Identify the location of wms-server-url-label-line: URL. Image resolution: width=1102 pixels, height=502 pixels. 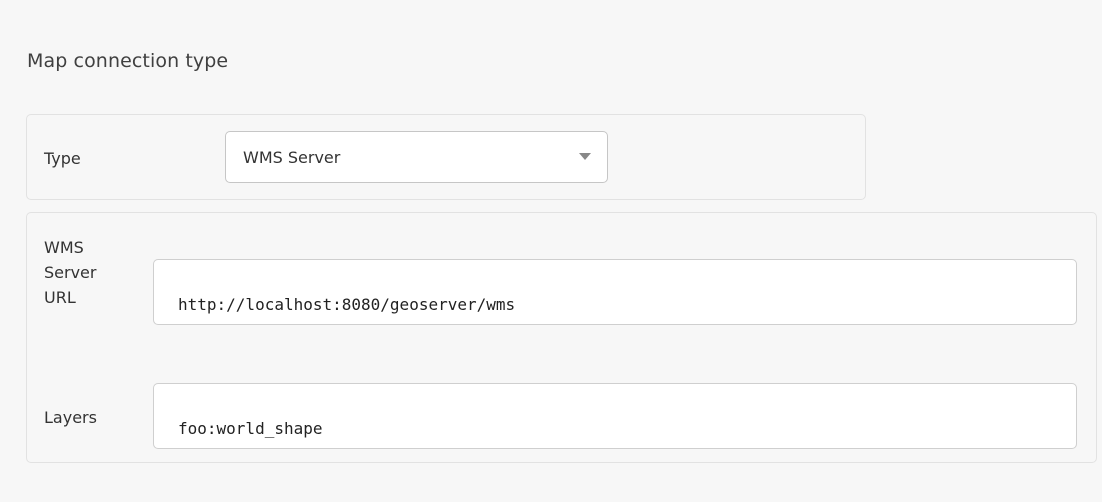
(60, 297).